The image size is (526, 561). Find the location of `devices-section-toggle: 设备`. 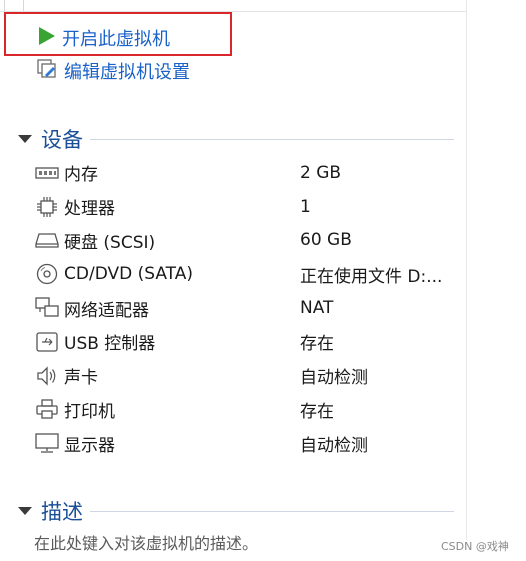

devices-section-toggle: 设备 is located at coordinates (50, 139).